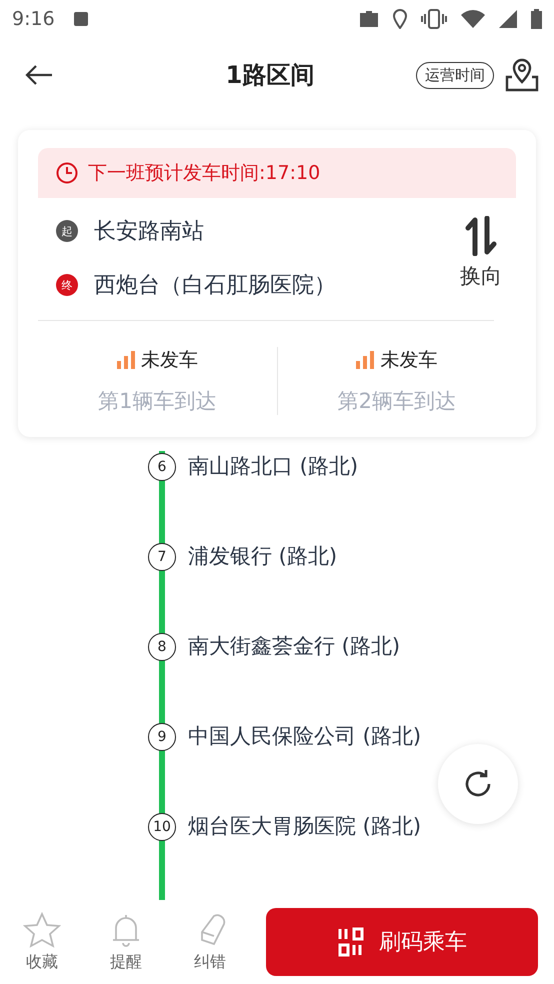  What do you see at coordinates (305, 826) in the screenshot?
I see `stop-name: 烟台医大胃肠医院 (路北)` at bounding box center [305, 826].